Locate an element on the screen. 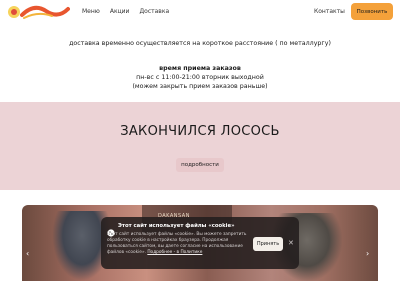  cookie-title: Этот сайт использует файлы «cookie» is located at coordinates (176, 226).